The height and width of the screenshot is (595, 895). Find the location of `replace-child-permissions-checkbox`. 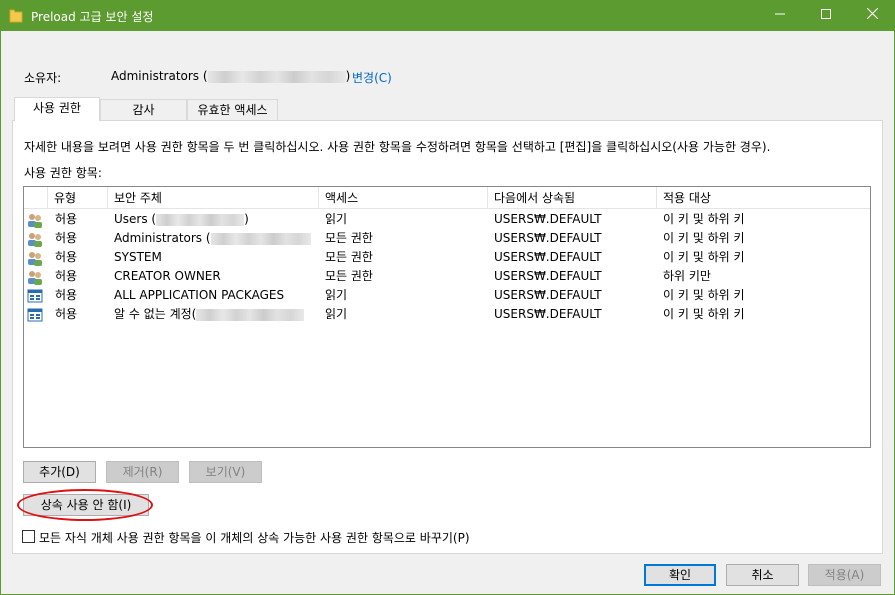

replace-child-permissions-checkbox is located at coordinates (28, 536).